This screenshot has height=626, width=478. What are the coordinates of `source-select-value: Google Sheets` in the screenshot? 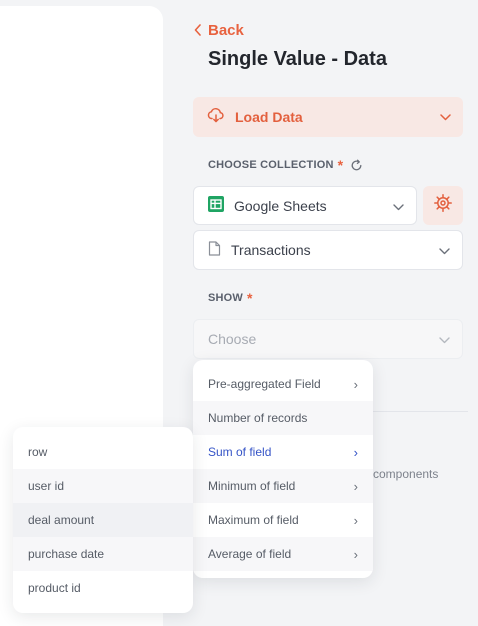 It's located at (280, 205).